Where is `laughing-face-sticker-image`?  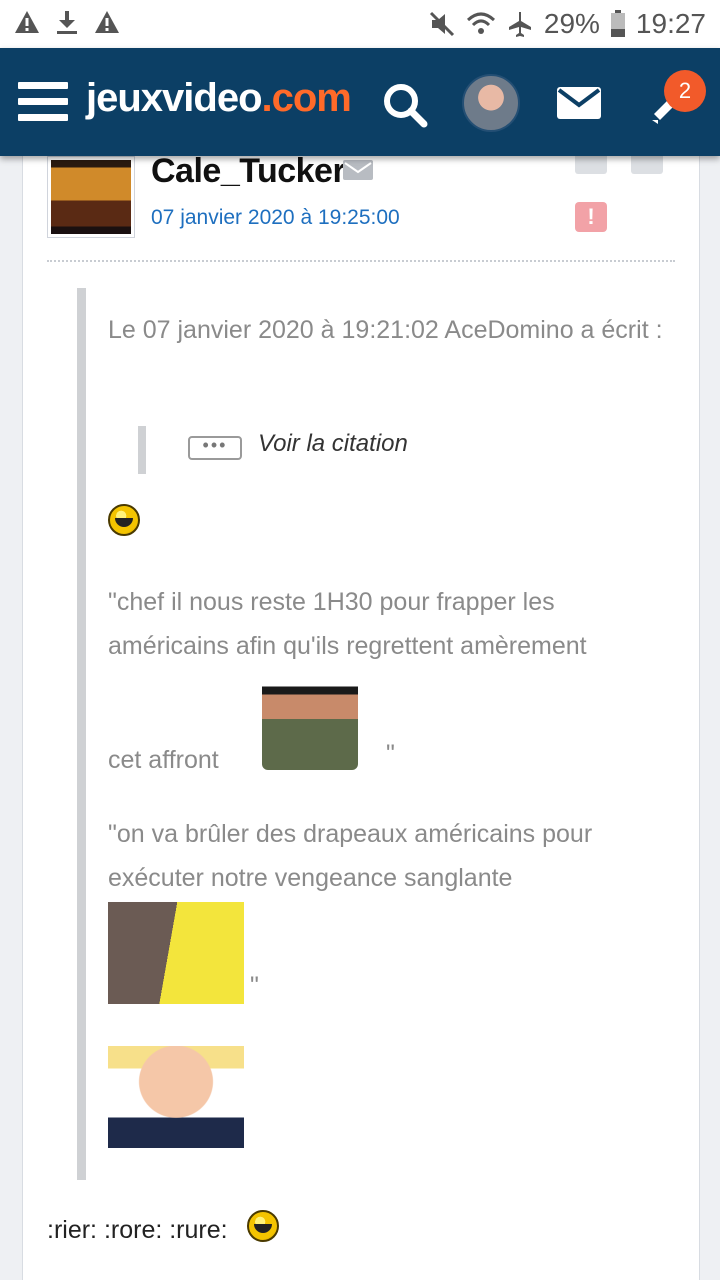 laughing-face-sticker-image is located at coordinates (176, 1097).